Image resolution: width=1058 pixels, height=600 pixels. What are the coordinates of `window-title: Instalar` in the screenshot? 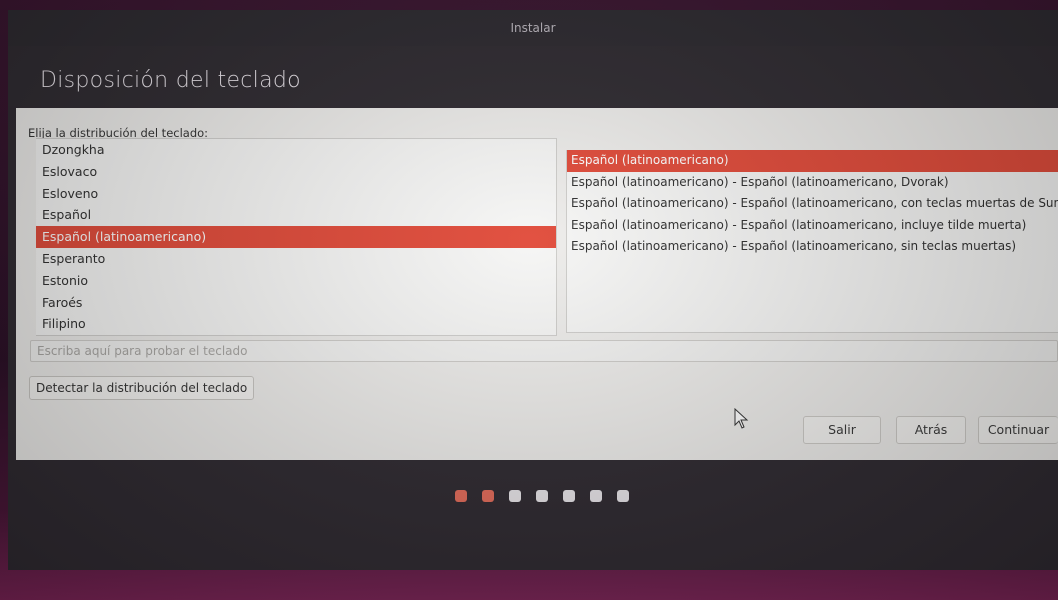 It's located at (533, 28).